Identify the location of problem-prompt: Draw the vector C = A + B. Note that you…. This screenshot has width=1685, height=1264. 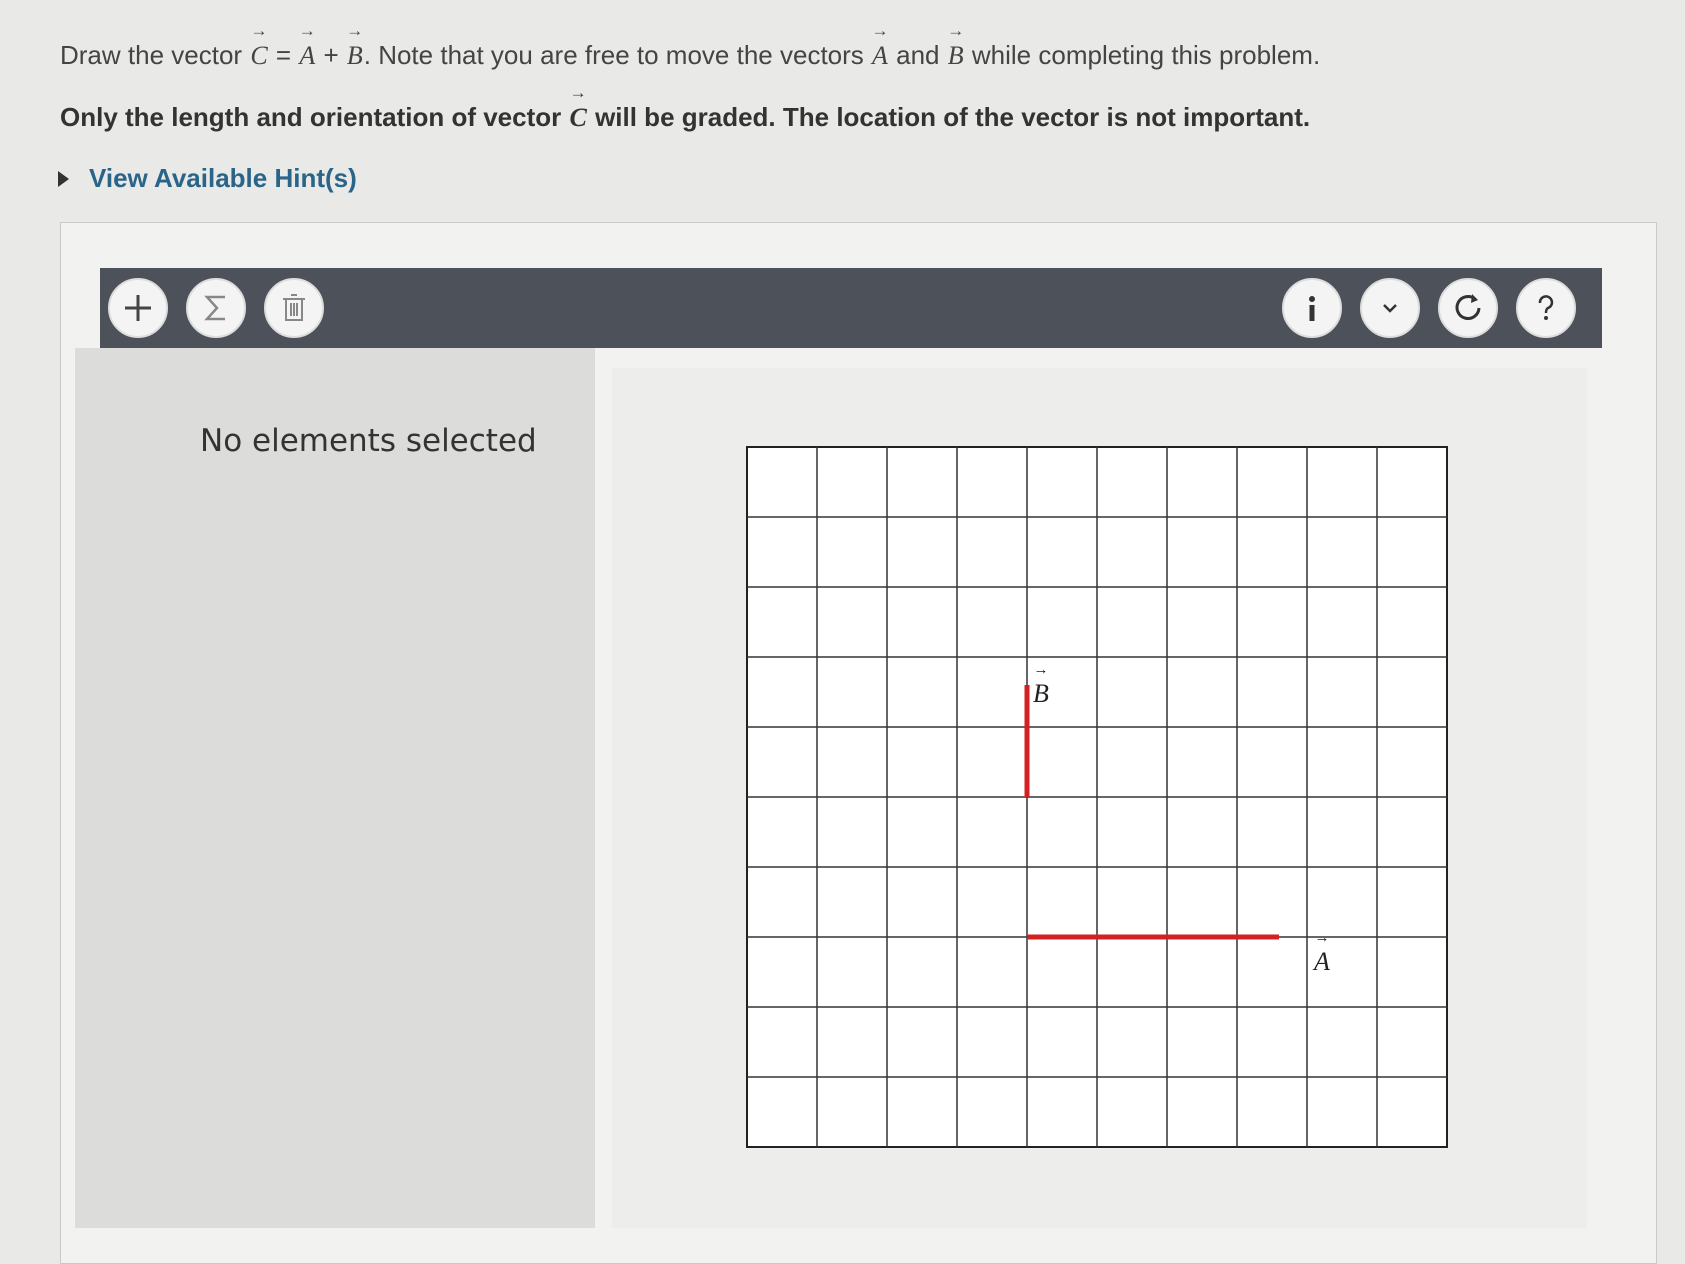
(690, 46).